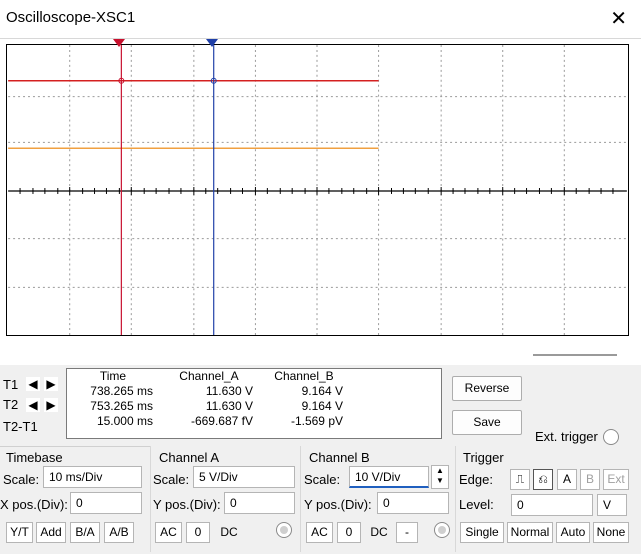 The width and height of the screenshot is (641, 554). I want to click on ext-trigger-label: Ext. trigger, so click(566, 436).